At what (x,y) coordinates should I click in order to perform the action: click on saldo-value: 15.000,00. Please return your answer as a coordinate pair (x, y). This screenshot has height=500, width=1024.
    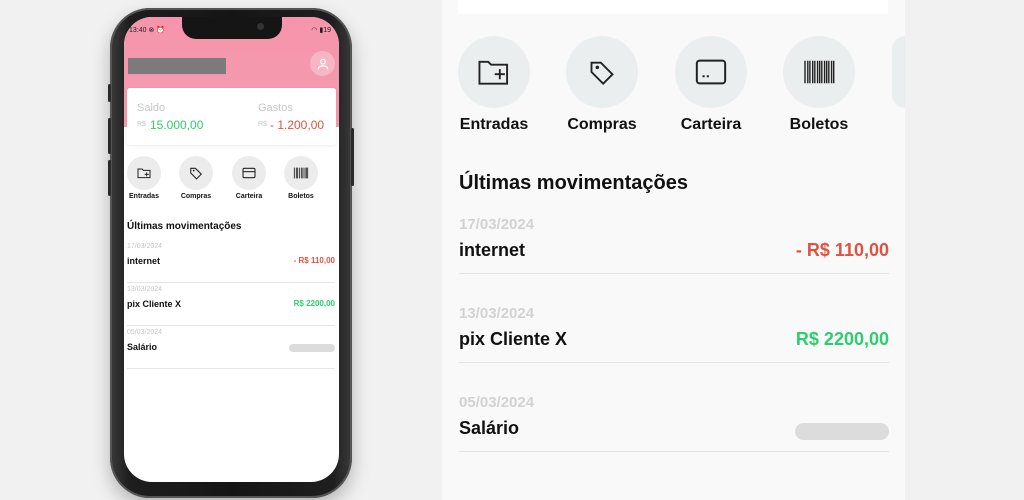
    Looking at the image, I should click on (177, 125).